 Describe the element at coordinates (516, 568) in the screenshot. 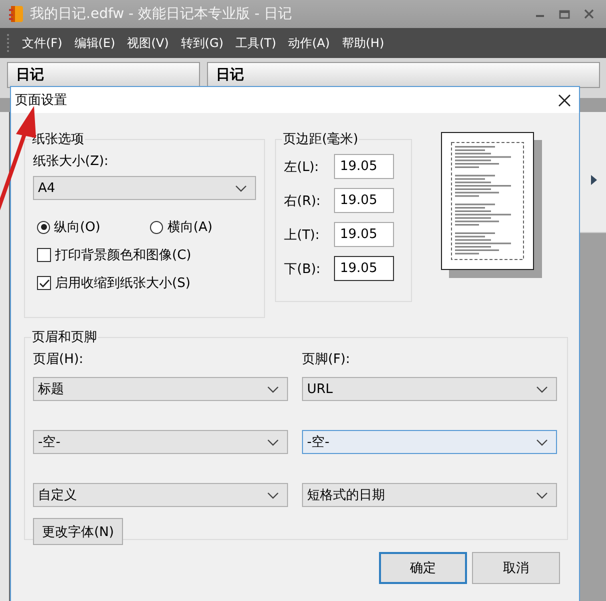

I see `cancel-button: 取消` at that location.